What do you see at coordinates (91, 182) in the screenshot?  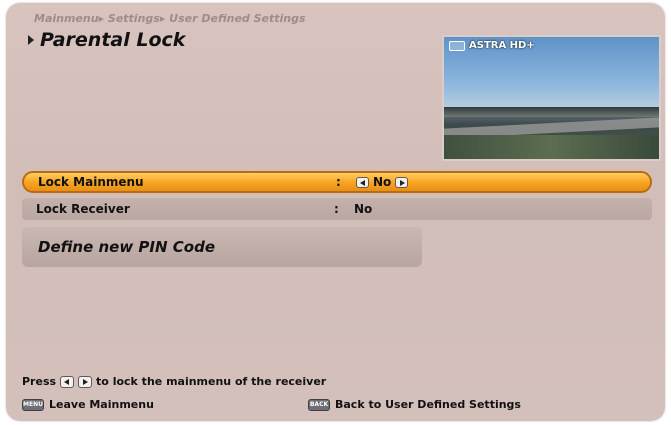 I see `setting-label: Lock Mainmenu` at bounding box center [91, 182].